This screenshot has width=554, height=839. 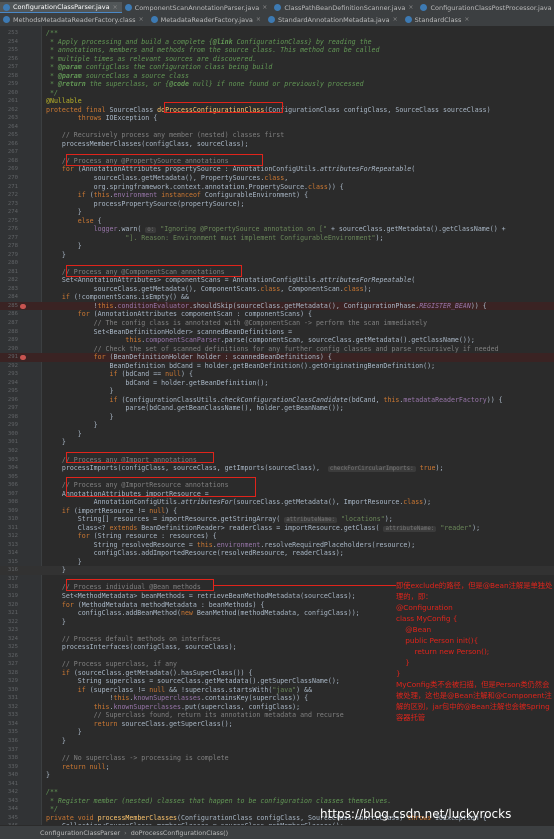 What do you see at coordinates (9, 272) in the screenshot?
I see `line-number: 281` at bounding box center [9, 272].